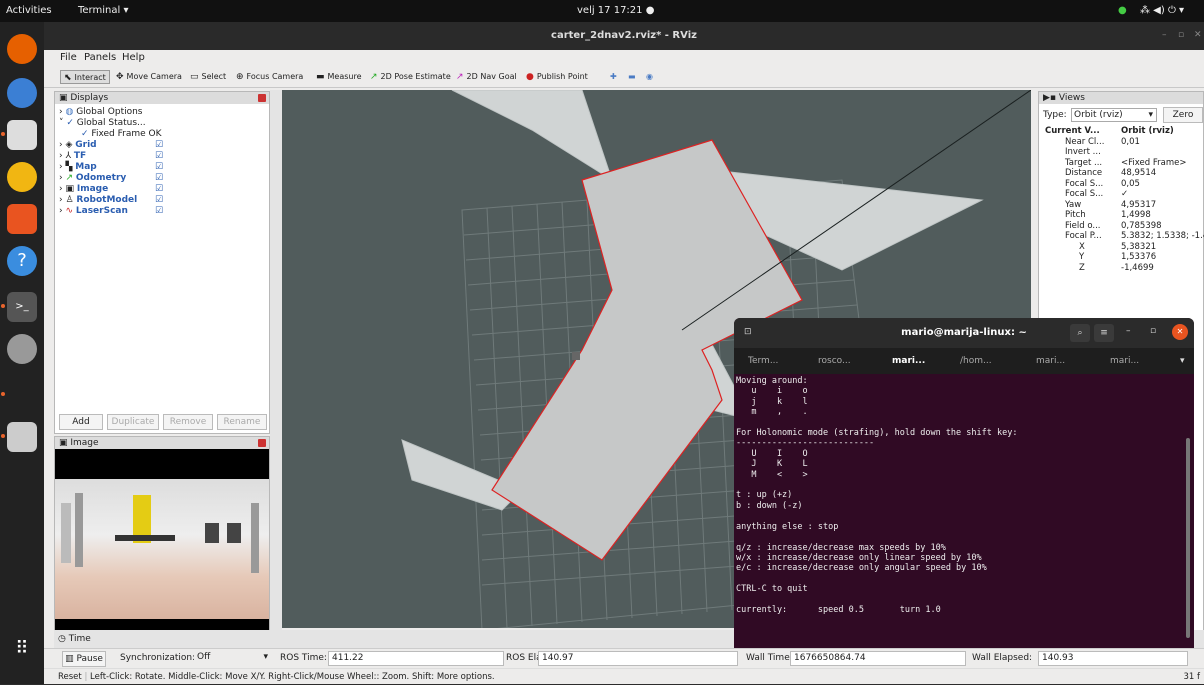 The width and height of the screenshot is (1204, 685). What do you see at coordinates (1138, 257) in the screenshot?
I see `view-prop-value: 1,53376` at bounding box center [1138, 257].